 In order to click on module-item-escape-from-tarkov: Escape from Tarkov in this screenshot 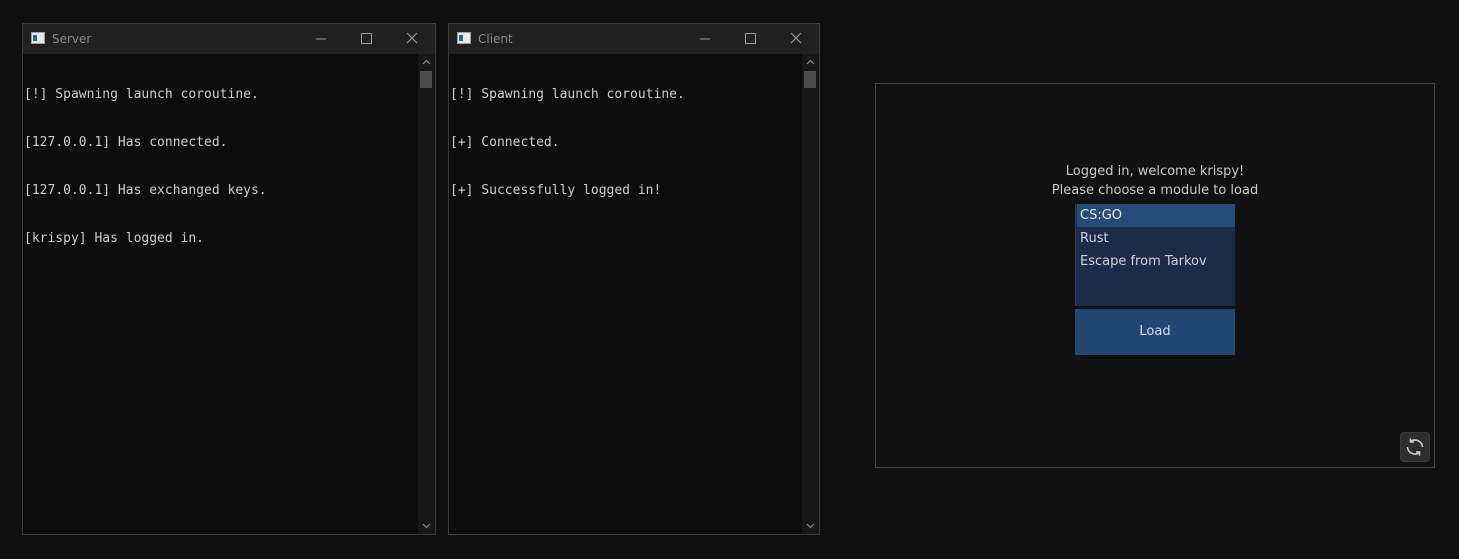, I will do `click(1156, 261)`.